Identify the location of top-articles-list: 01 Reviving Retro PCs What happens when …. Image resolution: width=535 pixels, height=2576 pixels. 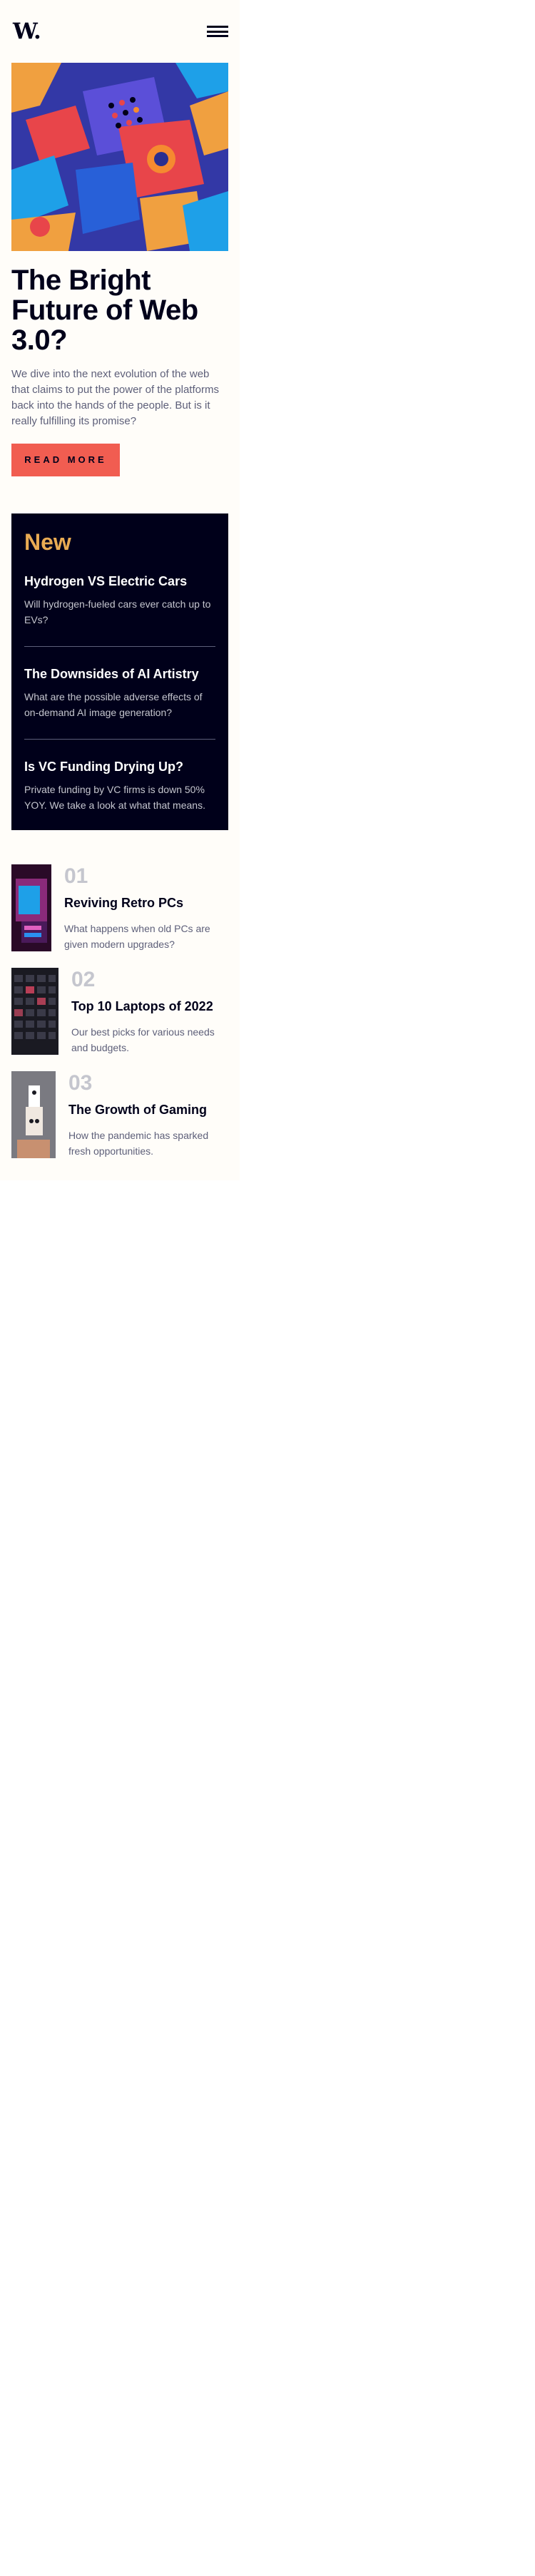
(119, 1022).